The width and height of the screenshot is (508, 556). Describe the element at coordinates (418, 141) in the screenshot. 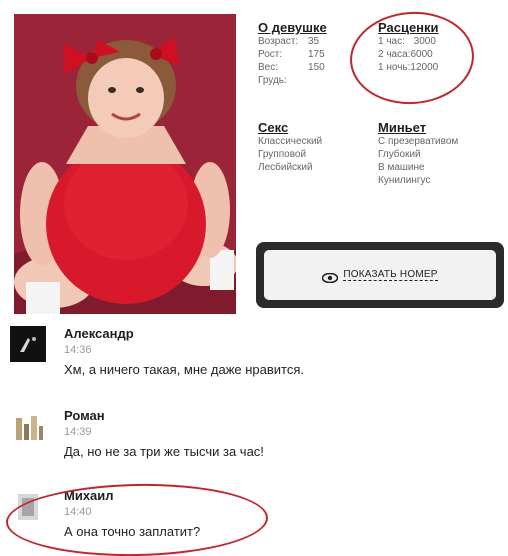

I see `oral-item: С презервативом` at that location.